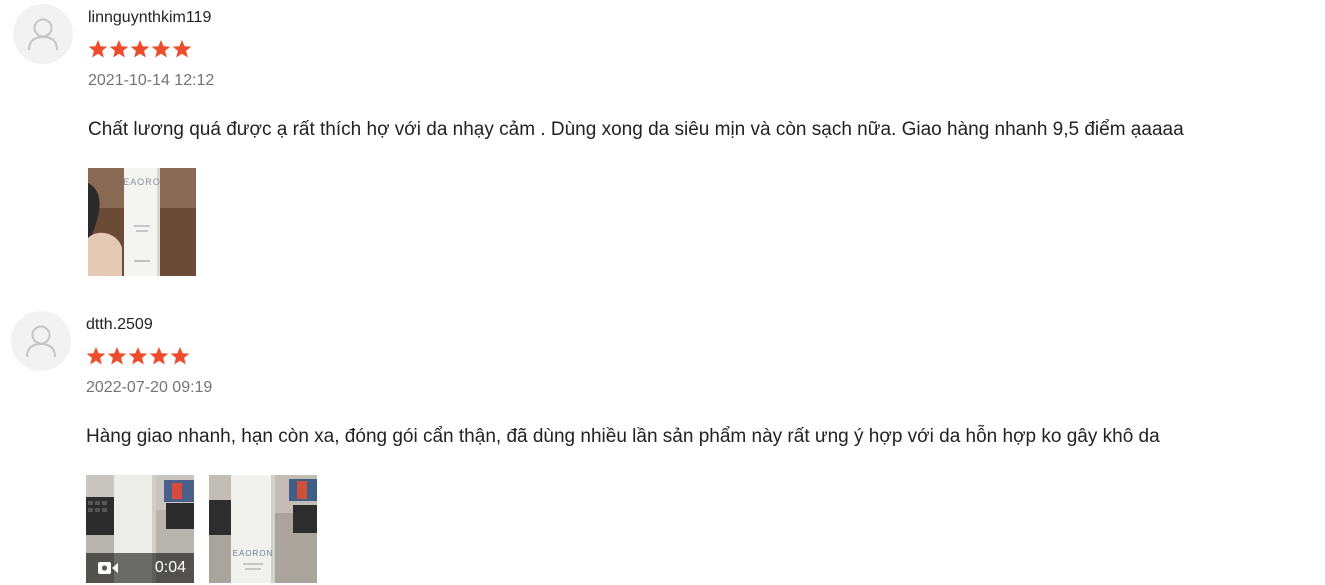  What do you see at coordinates (170, 567) in the screenshot?
I see `video-duration: 0:04` at bounding box center [170, 567].